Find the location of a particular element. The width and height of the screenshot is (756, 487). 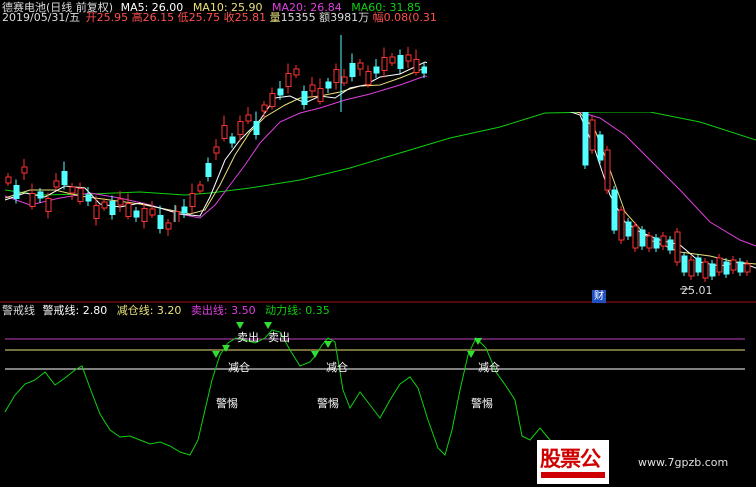

watermark-brand: 股票公 is located at coordinates (570, 459).